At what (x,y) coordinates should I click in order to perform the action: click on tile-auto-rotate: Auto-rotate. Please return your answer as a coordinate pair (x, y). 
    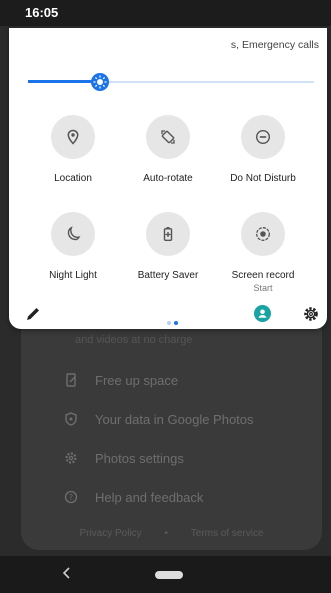
    Looking at the image, I should click on (168, 149).